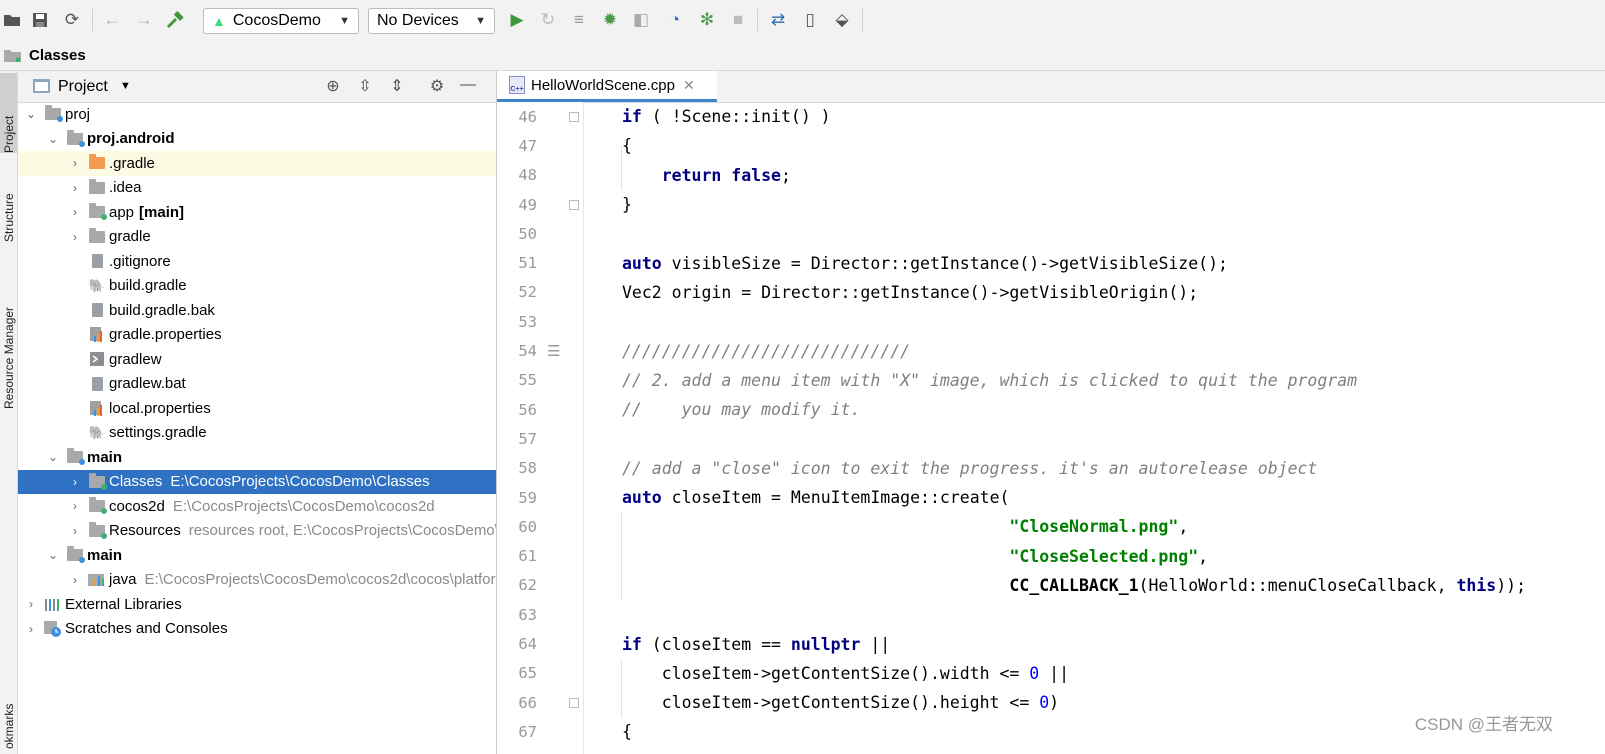 Image resolution: width=1605 pixels, height=754 pixels. What do you see at coordinates (83, 87) in the screenshot?
I see `project-view-title: Project` at bounding box center [83, 87].